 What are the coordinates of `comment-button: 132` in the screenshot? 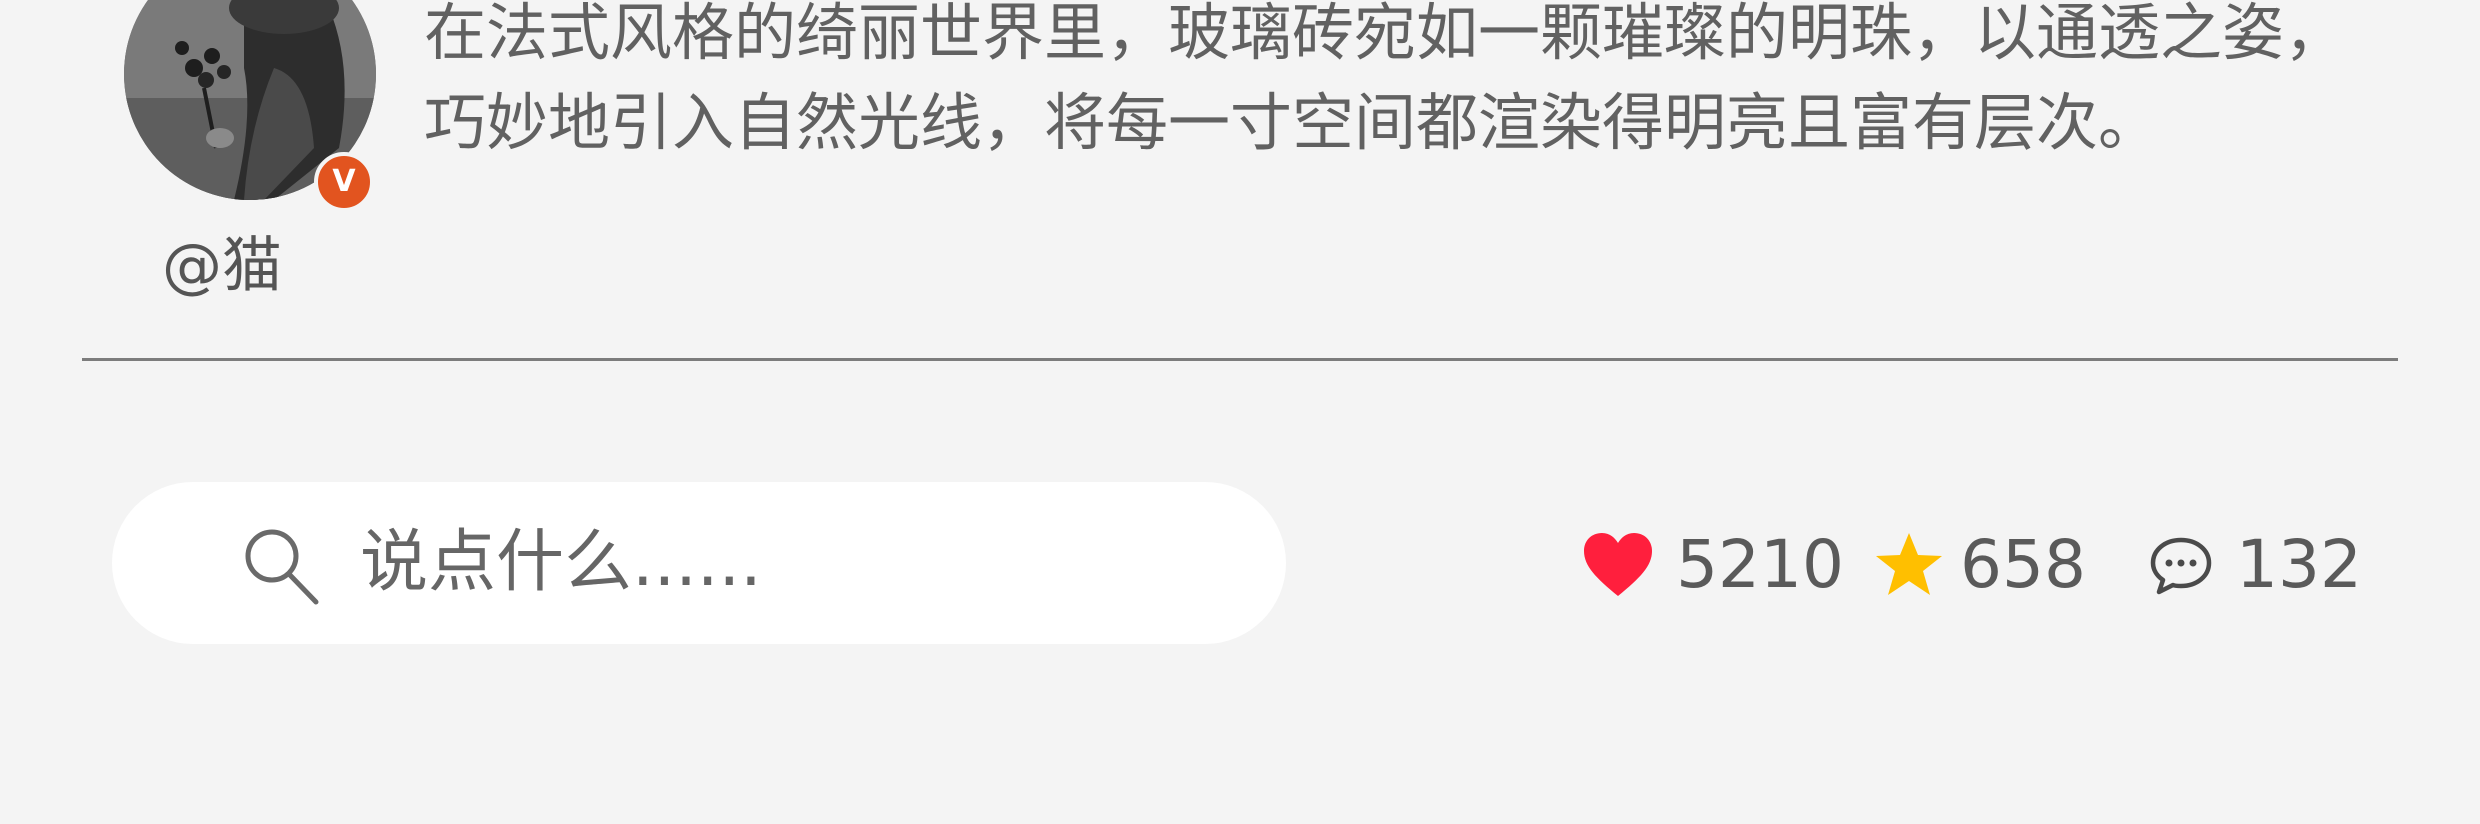 It's located at (2255, 565).